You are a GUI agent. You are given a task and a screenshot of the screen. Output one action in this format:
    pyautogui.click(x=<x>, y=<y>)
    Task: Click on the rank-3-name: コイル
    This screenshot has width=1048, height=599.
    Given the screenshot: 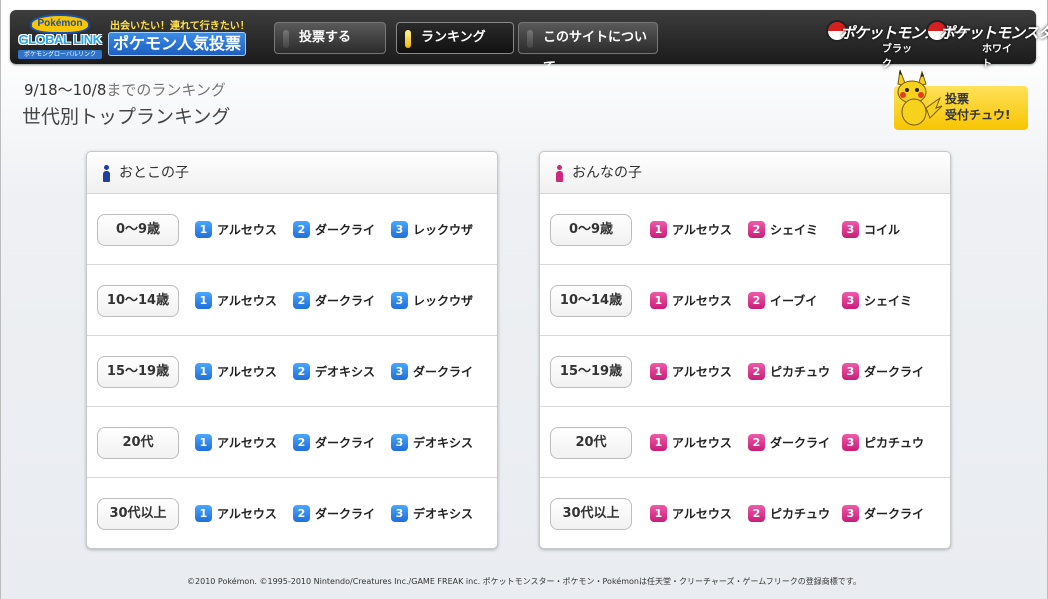 What is the action you would take?
    pyautogui.click(x=882, y=230)
    